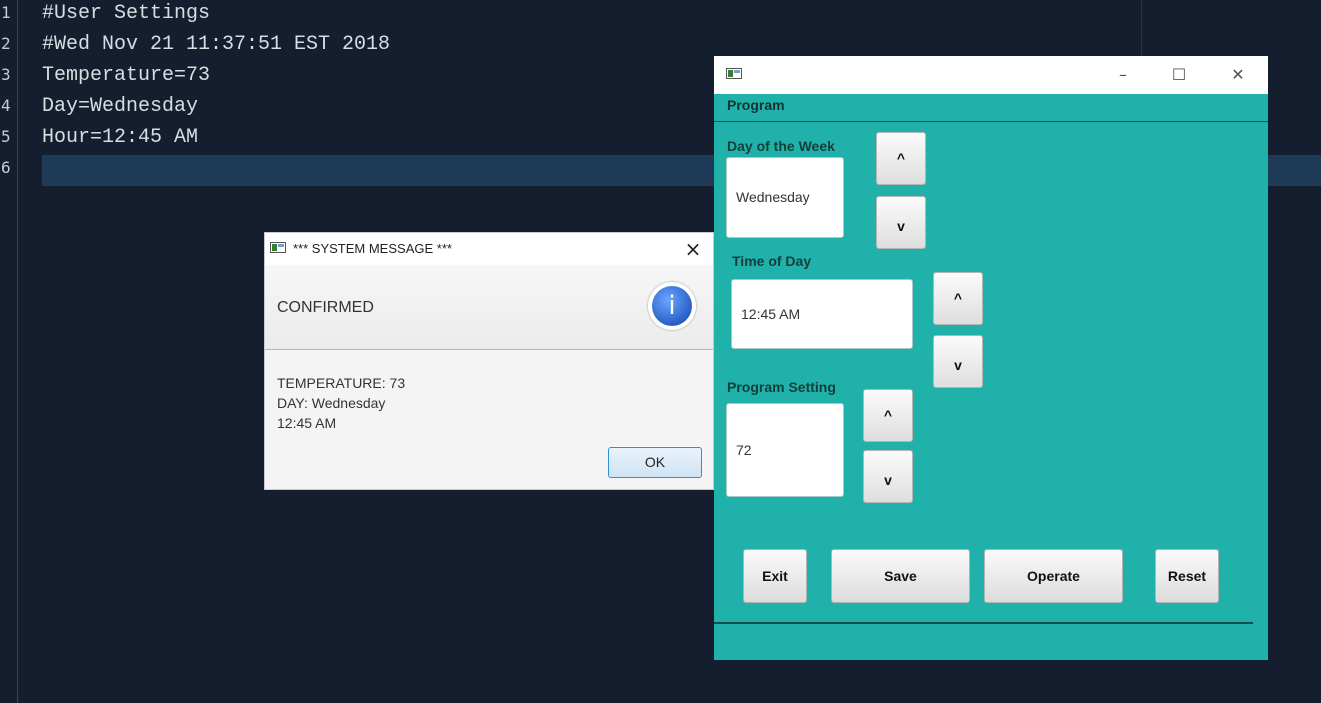  I want to click on operate-button: Operate, so click(1053, 576).